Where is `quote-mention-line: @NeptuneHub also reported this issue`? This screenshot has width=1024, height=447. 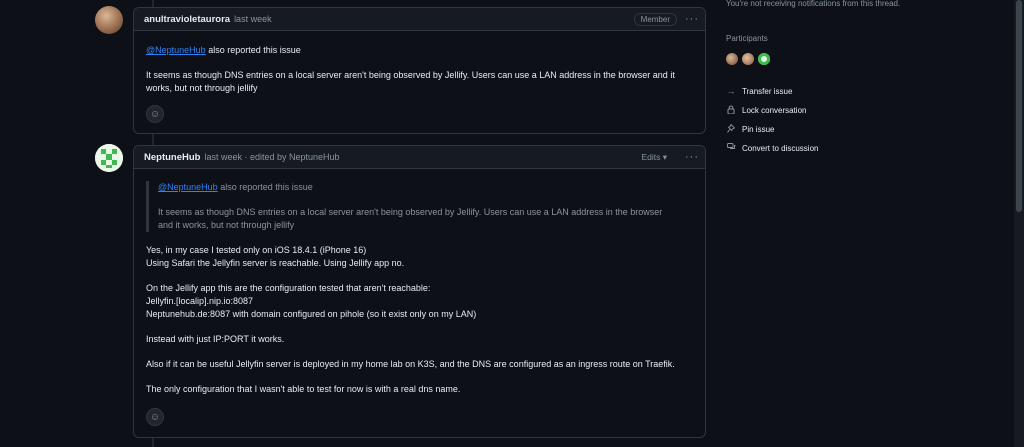 quote-mention-line: @NeptuneHub also reported this issue is located at coordinates (425, 187).